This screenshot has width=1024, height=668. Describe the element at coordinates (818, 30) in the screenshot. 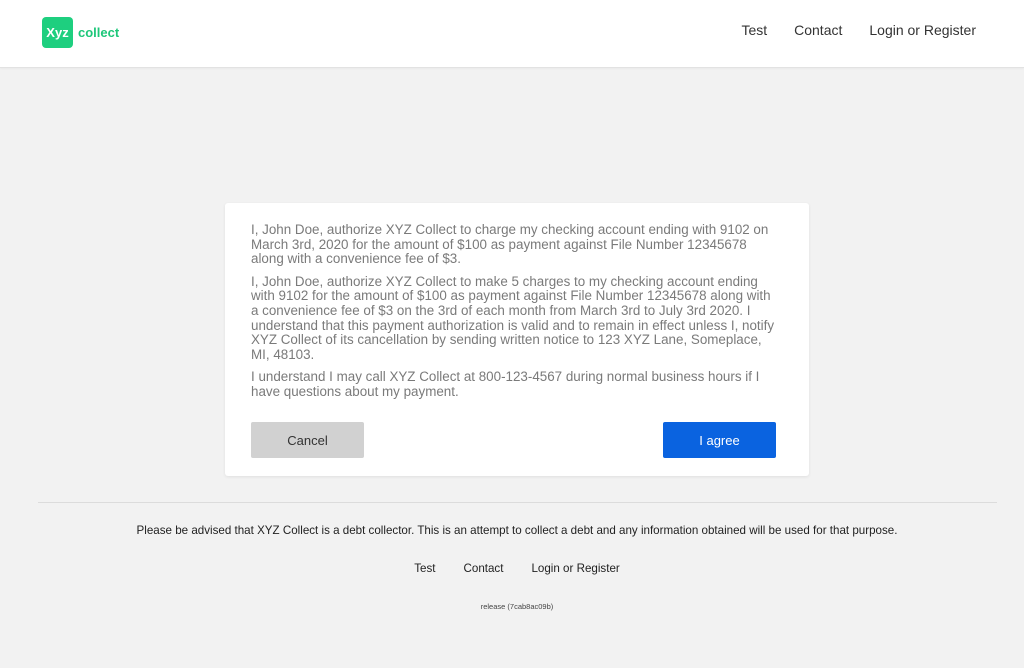

I see `nav-link-contact: Contact` at that location.